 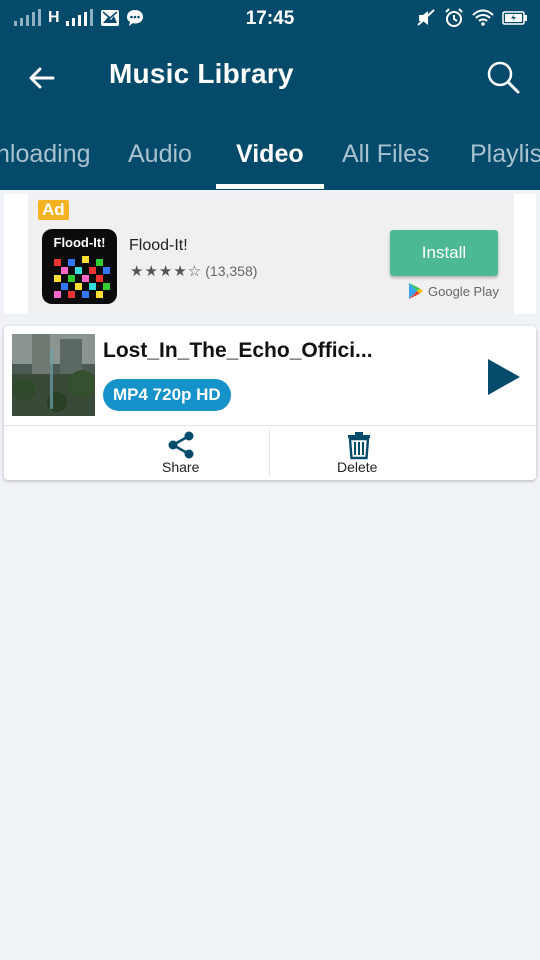 What do you see at coordinates (514, 18) in the screenshot?
I see `battery-icon` at bounding box center [514, 18].